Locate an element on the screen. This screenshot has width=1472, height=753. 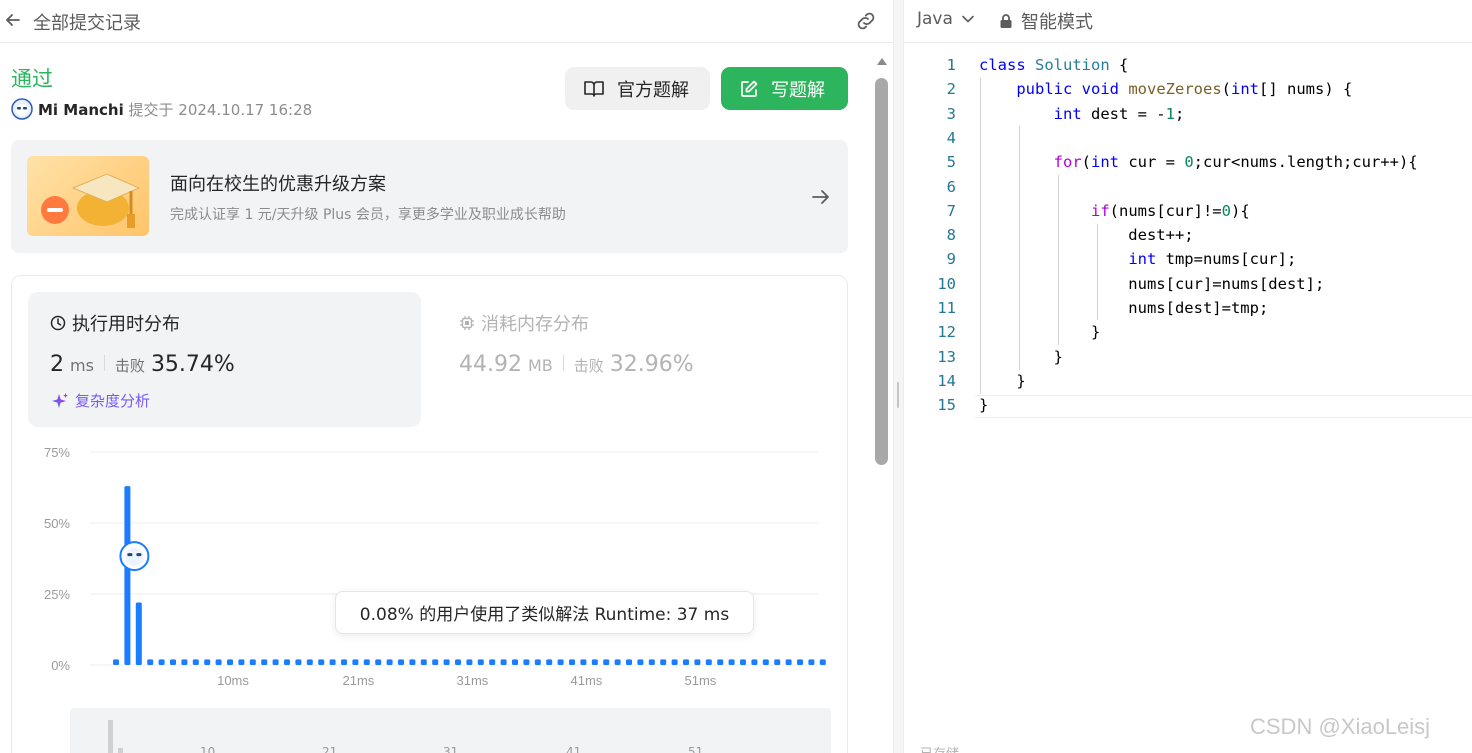
share-link-icon is located at coordinates (866, 21).